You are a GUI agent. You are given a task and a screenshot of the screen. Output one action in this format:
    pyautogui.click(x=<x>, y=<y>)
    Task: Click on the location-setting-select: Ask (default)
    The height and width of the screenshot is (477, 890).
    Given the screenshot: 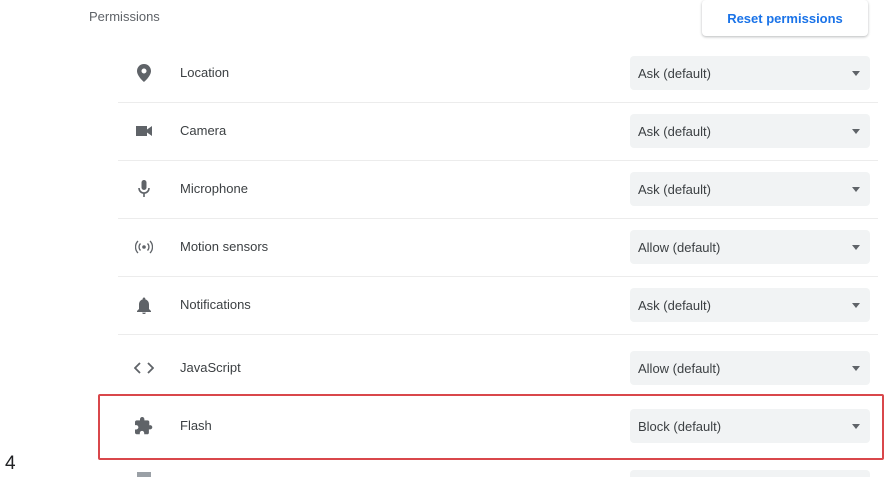 What is the action you would take?
    pyautogui.click(x=750, y=73)
    